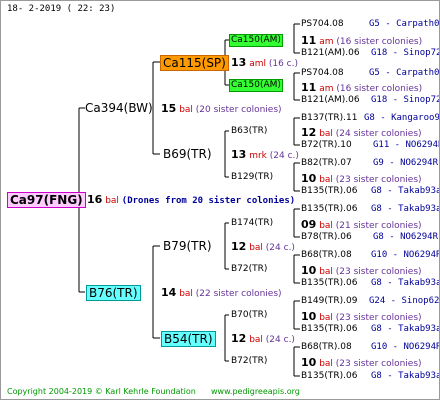 The width and height of the screenshot is (440, 400). What do you see at coordinates (309, 270) in the screenshot?
I see `gen3-count-6: 10` at bounding box center [309, 270].